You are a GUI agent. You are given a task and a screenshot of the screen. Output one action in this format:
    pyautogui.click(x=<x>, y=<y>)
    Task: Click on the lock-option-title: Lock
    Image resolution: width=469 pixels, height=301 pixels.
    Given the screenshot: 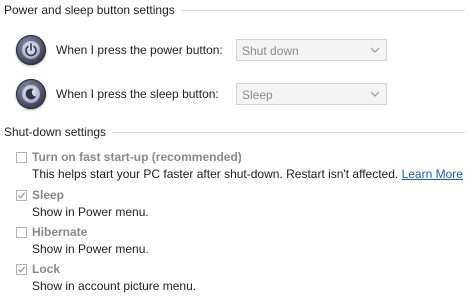 What is the action you would take?
    pyautogui.click(x=46, y=269)
    